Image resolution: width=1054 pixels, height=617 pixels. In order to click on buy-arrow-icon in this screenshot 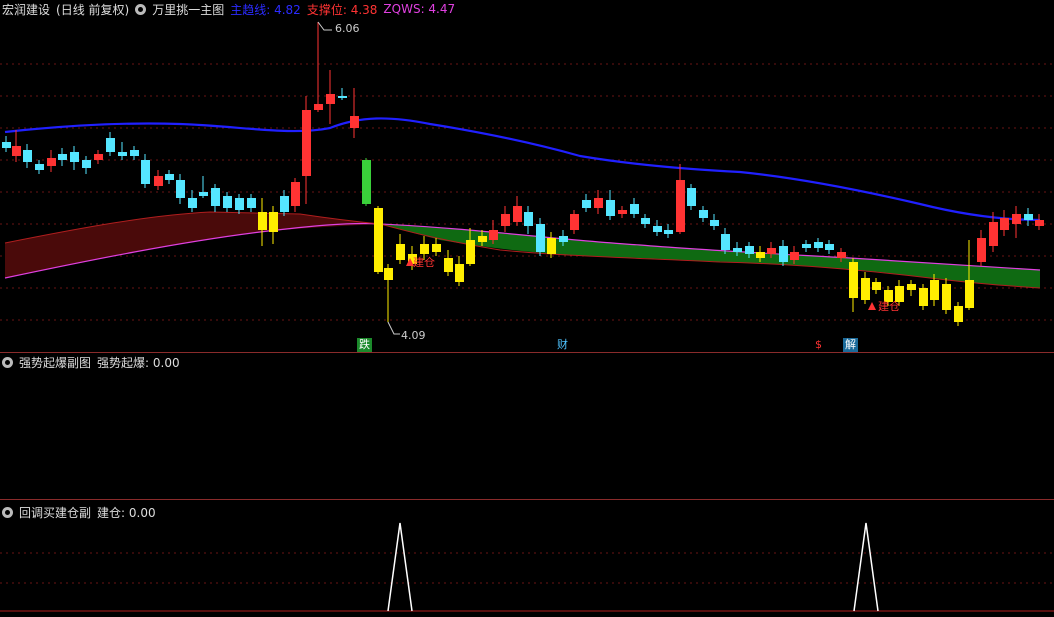, I will do `click(872, 306)`.